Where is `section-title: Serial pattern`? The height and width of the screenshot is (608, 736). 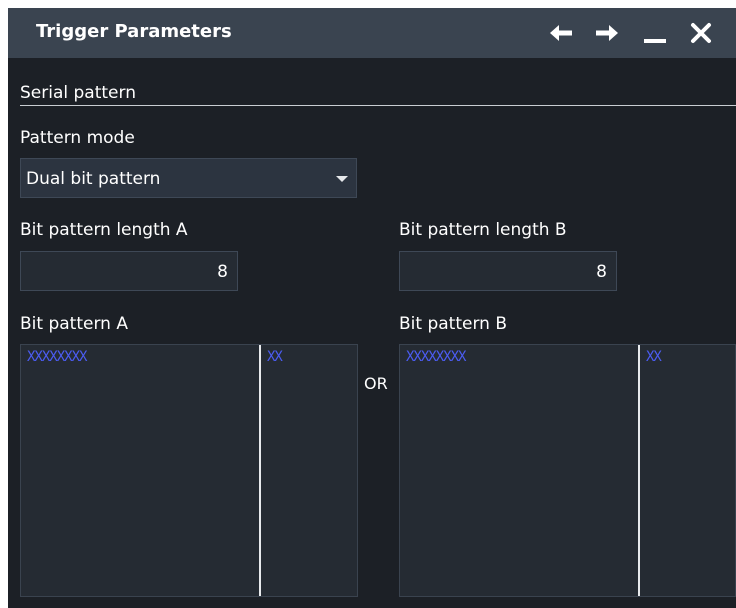
section-title: Serial pattern is located at coordinates (78, 93).